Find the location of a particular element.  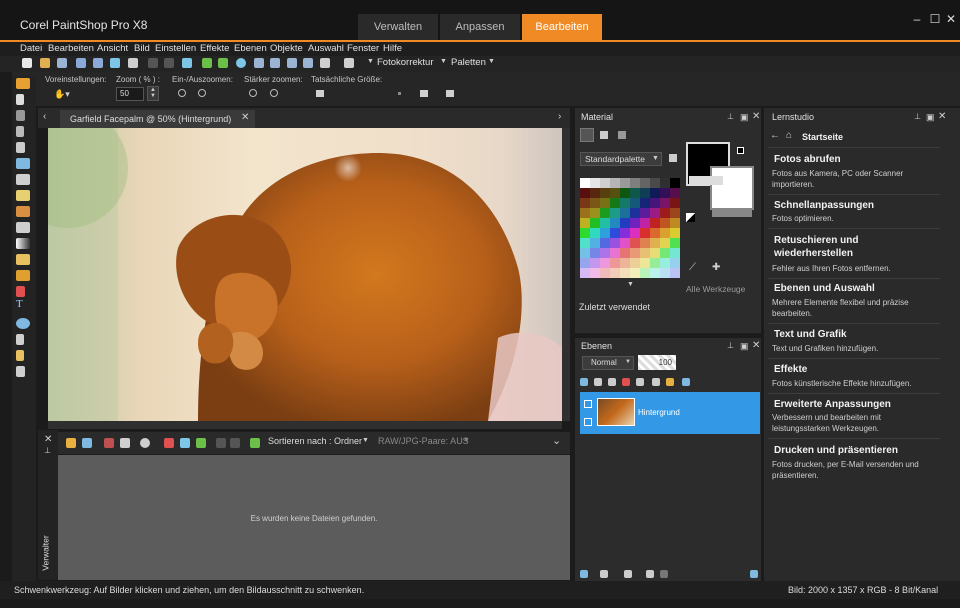

layer-style-icon is located at coordinates (626, 382).